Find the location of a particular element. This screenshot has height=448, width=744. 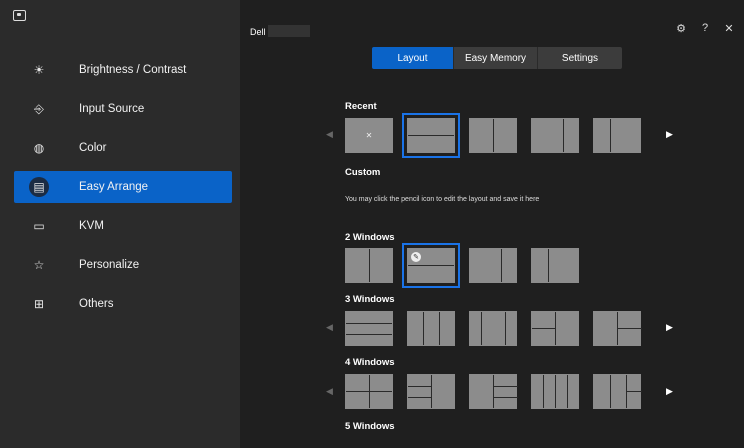

close-icon: ✕ is located at coordinates (729, 28).